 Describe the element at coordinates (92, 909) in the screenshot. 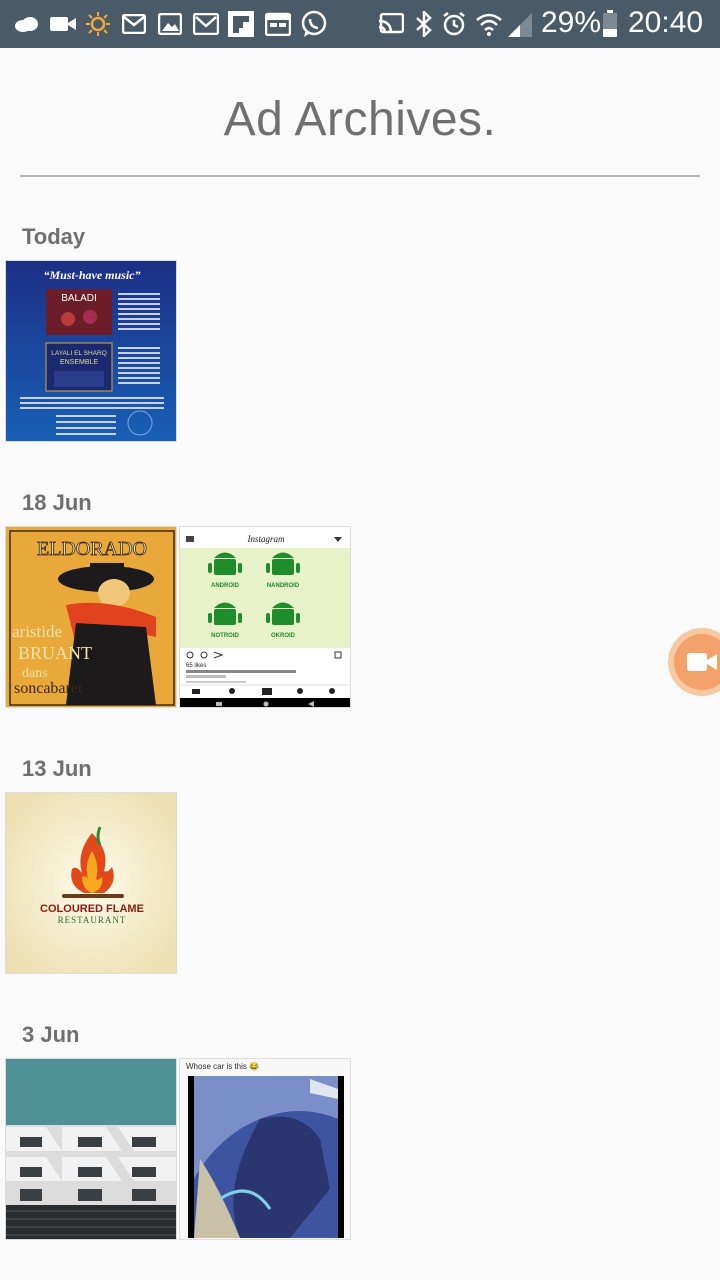

I see `flame-name: COLOURED FLAME` at that location.